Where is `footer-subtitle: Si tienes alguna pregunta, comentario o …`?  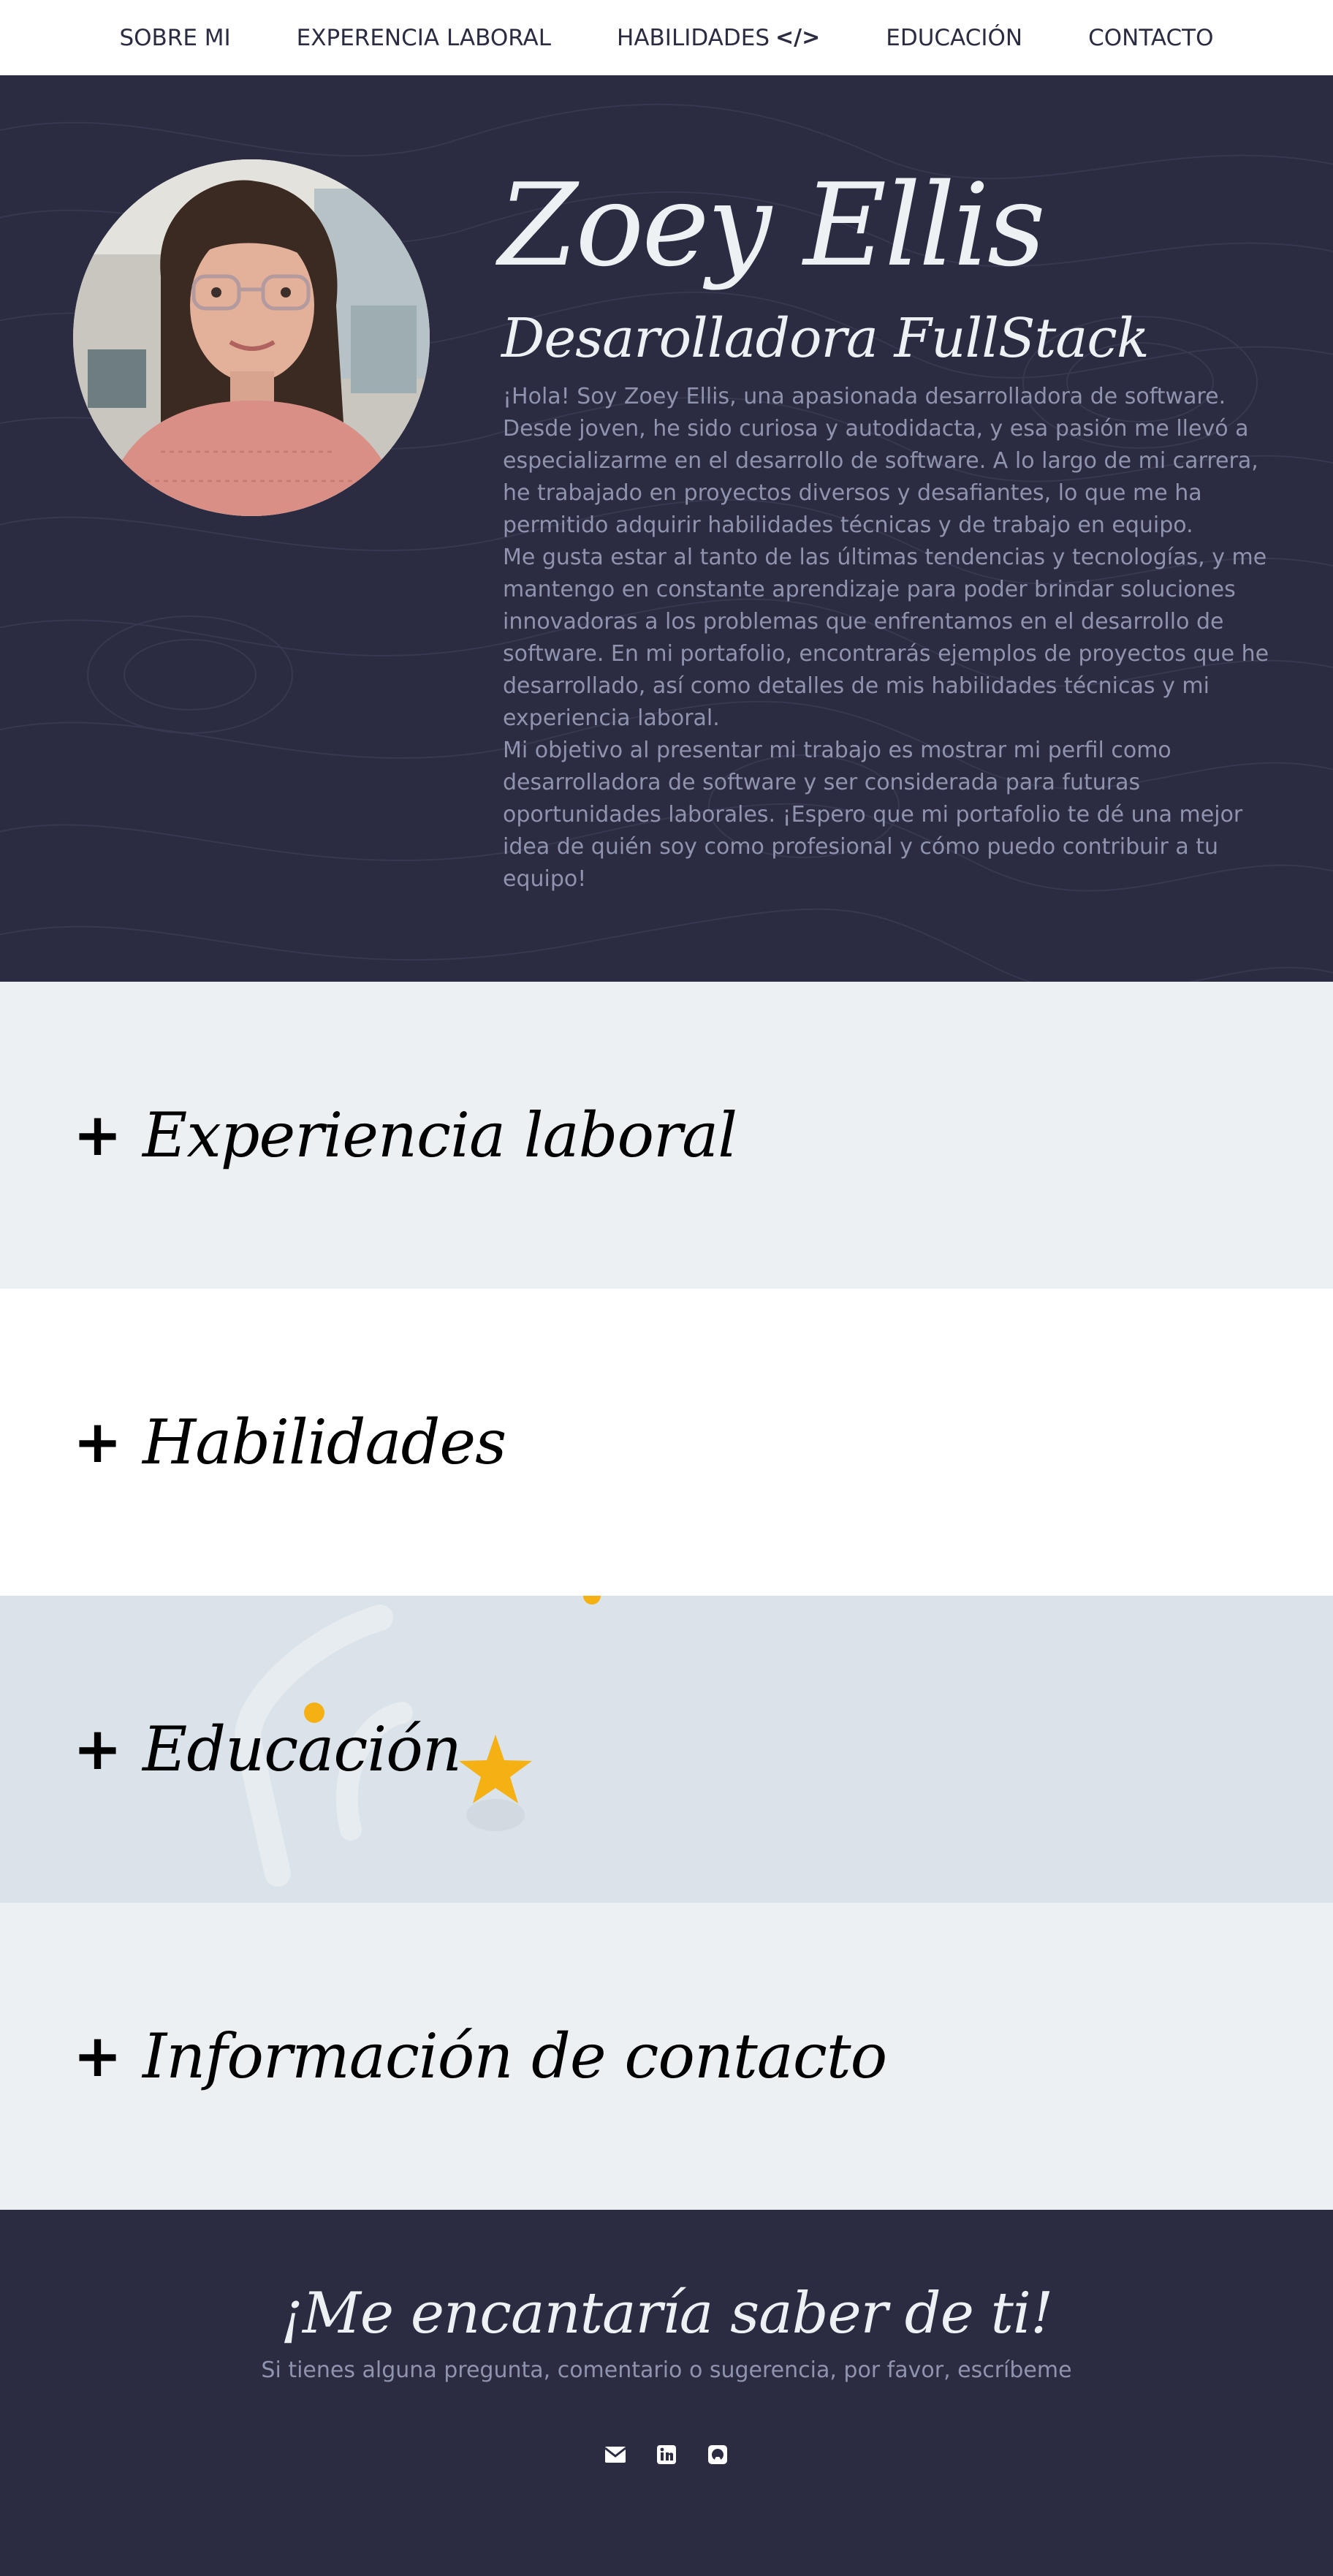 footer-subtitle: Si tienes alguna pregunta, comentario o … is located at coordinates (666, 2370).